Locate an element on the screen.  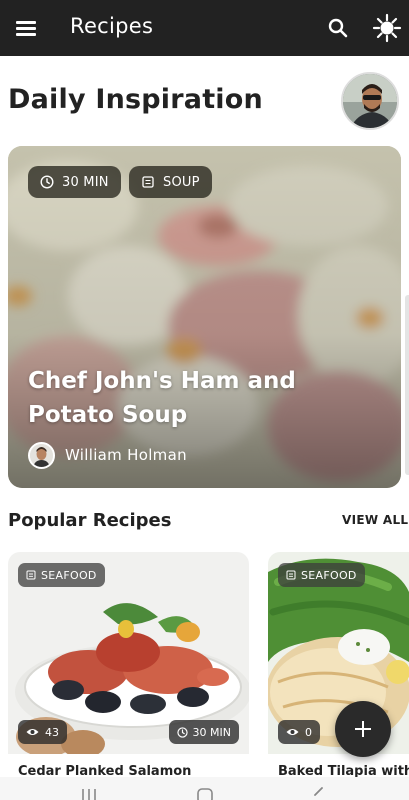
view-count: 0 is located at coordinates (299, 732).